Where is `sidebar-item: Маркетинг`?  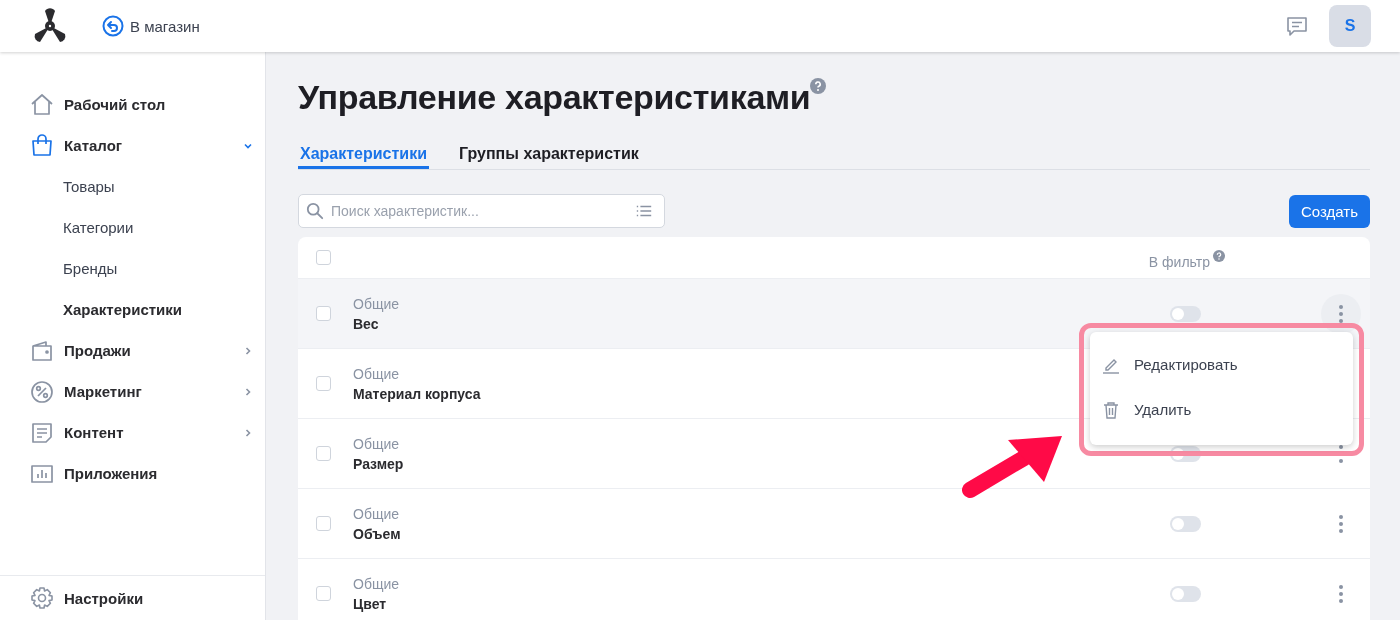 sidebar-item: Маркетинг is located at coordinates (132, 391).